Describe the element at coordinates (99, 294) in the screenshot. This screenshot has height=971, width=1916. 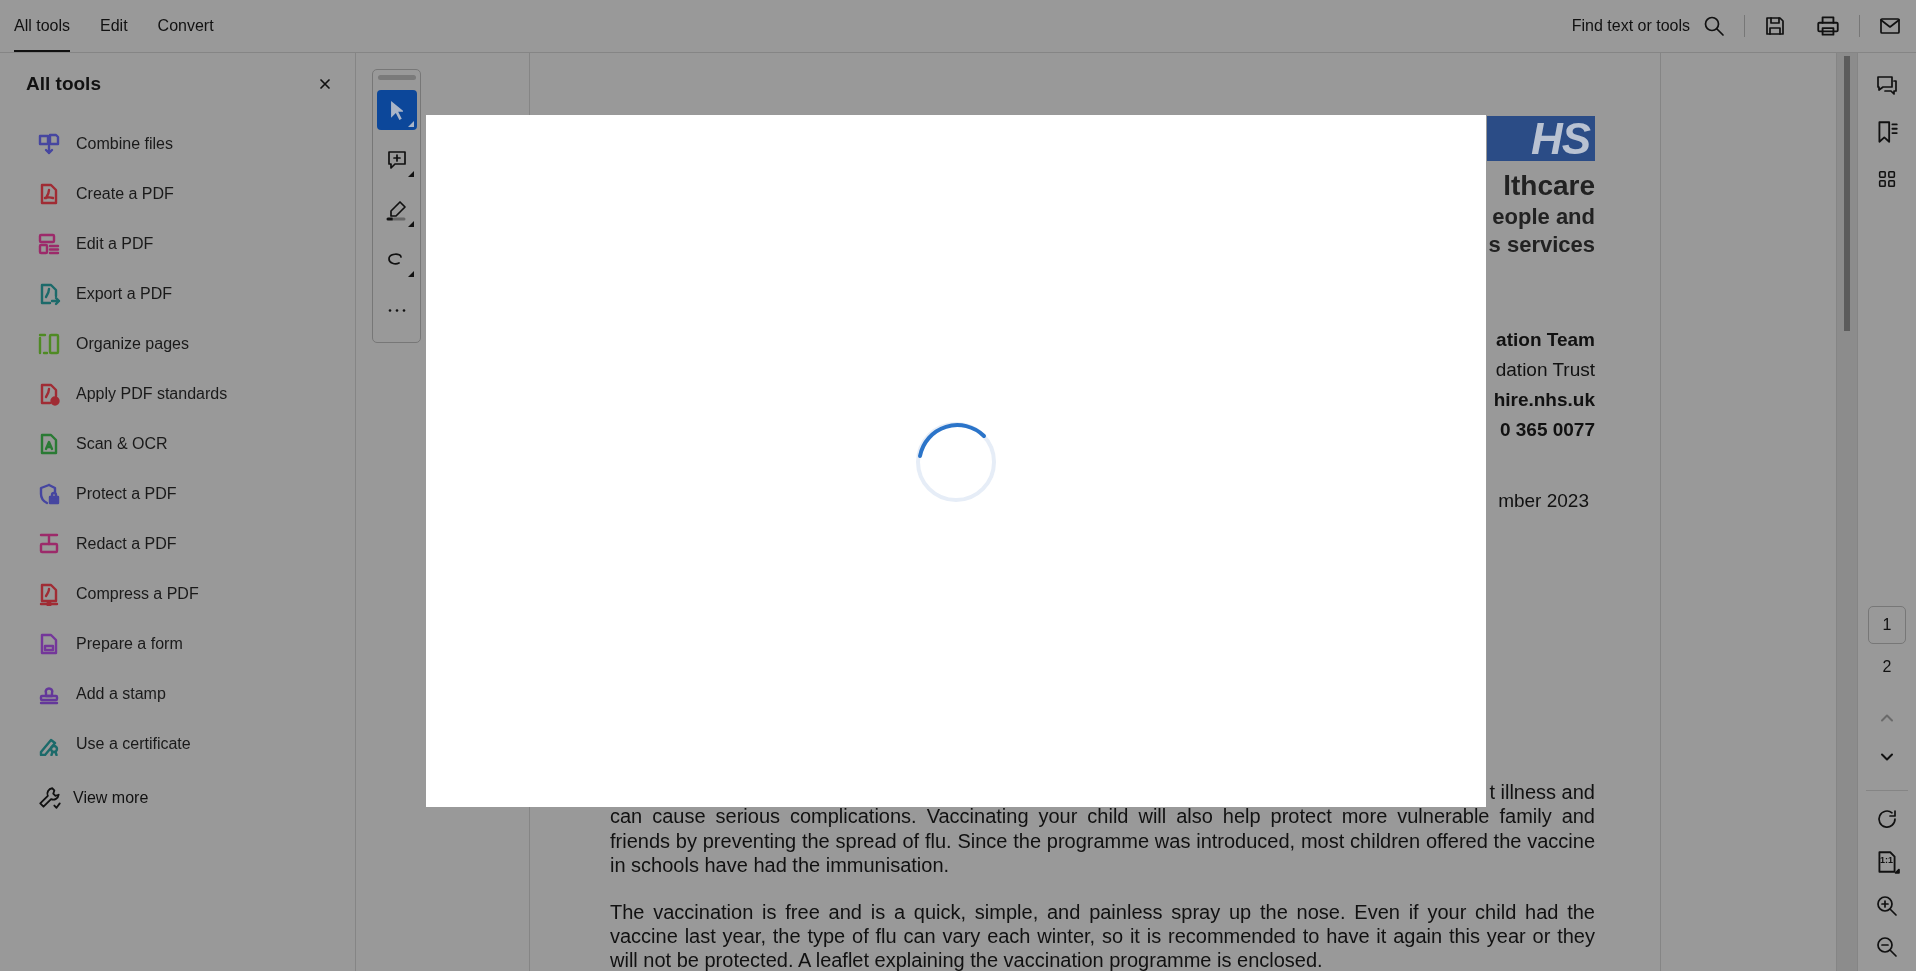
I see `tool-item: Export a PDF` at that location.